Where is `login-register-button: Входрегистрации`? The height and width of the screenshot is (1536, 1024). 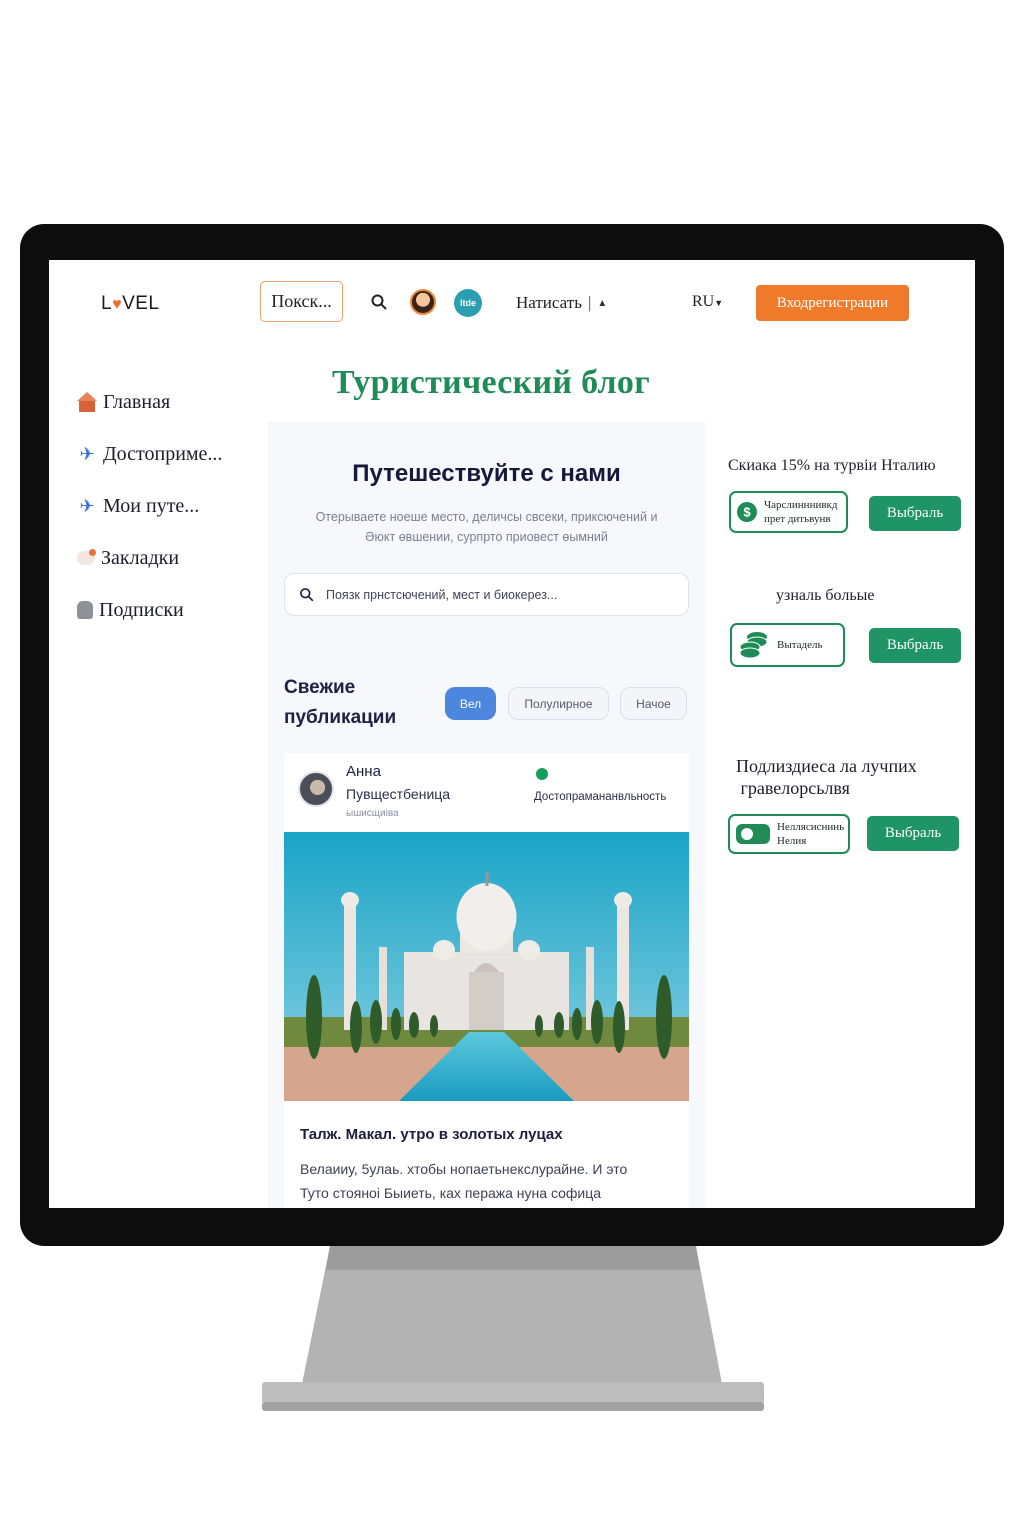
login-register-button: Входрегистрации is located at coordinates (832, 303).